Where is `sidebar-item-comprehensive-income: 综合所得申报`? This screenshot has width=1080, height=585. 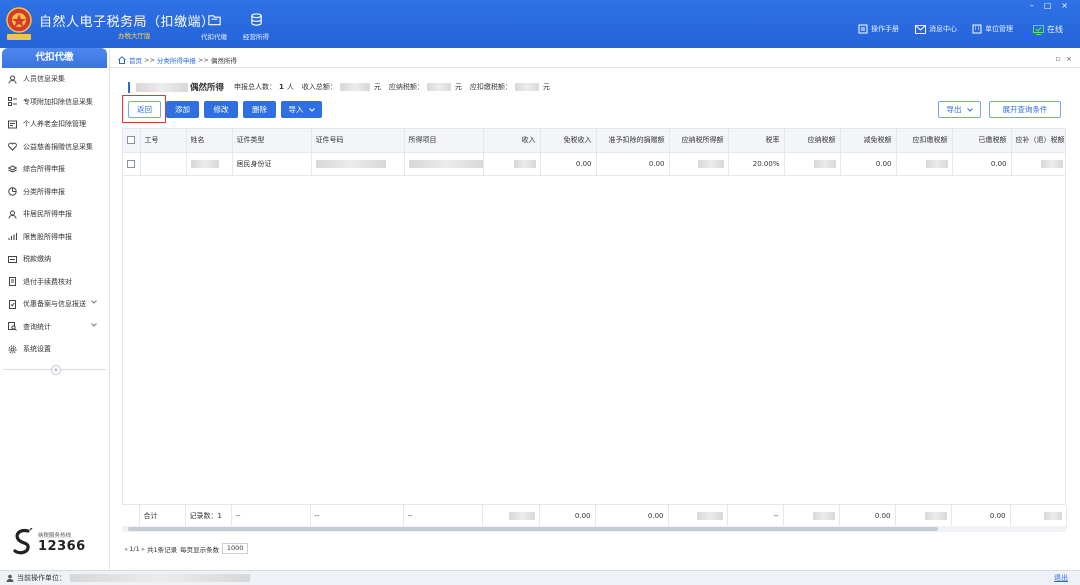
sidebar-item-comprehensive-income: 综合所得申报 is located at coordinates (54, 169).